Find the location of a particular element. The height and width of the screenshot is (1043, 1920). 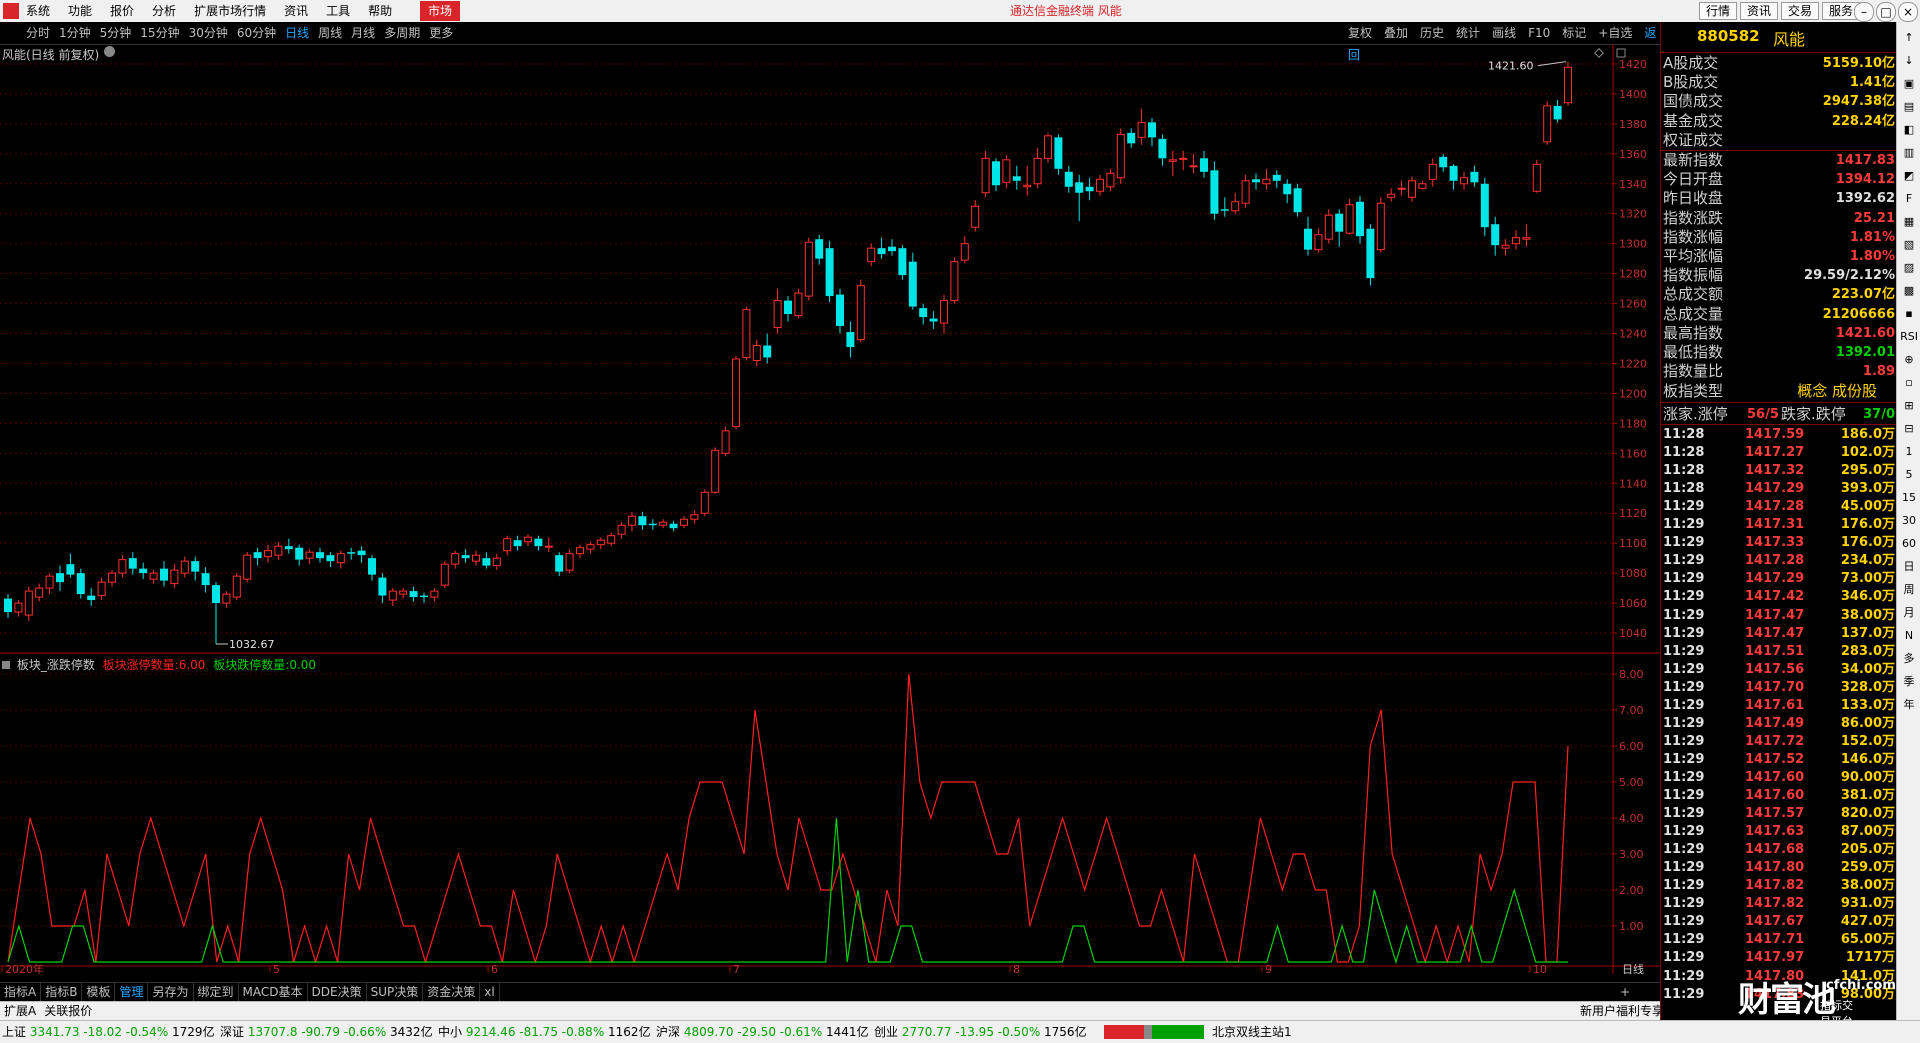

side-tool-6: ◩ is located at coordinates (1908, 175).